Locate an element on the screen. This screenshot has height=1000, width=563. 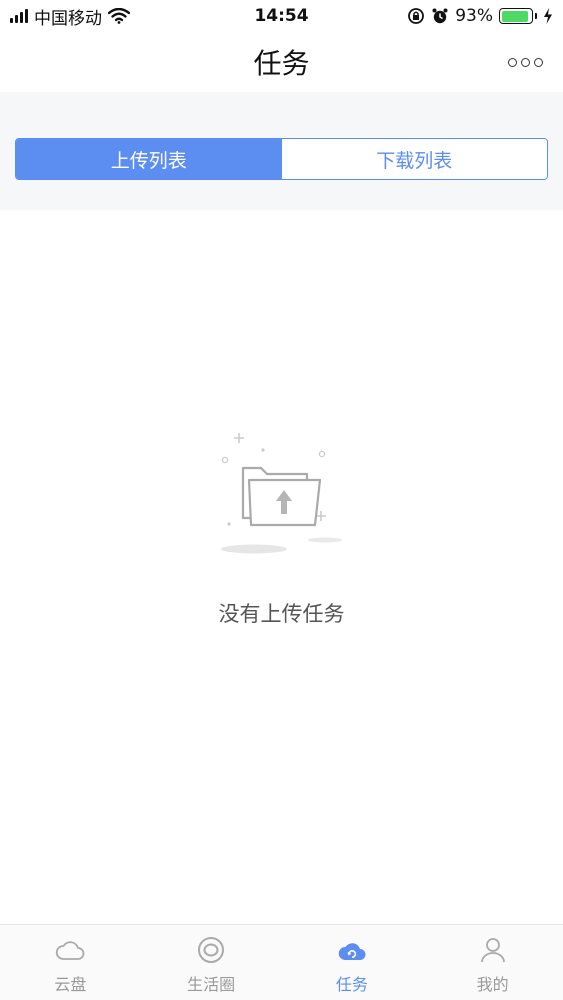
charging-icon is located at coordinates (548, 16).